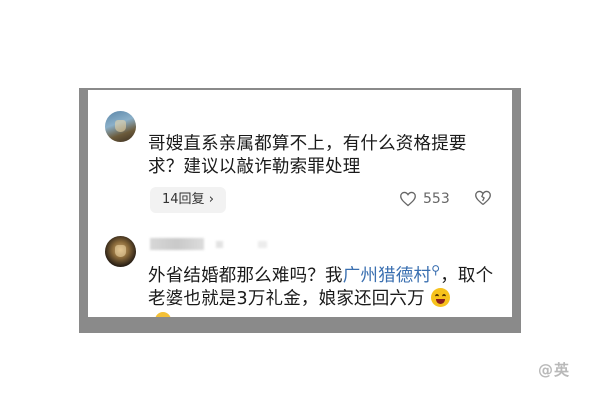  I want to click on comment-text: 外省结婚都那么难吗？我广州猎德村⚲，取个老婆也就是3万礼金，娘家还回六万, so click(323, 285).